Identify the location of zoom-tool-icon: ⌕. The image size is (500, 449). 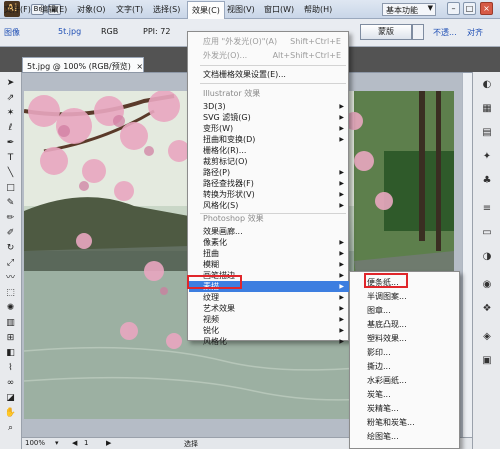
(10, 428).